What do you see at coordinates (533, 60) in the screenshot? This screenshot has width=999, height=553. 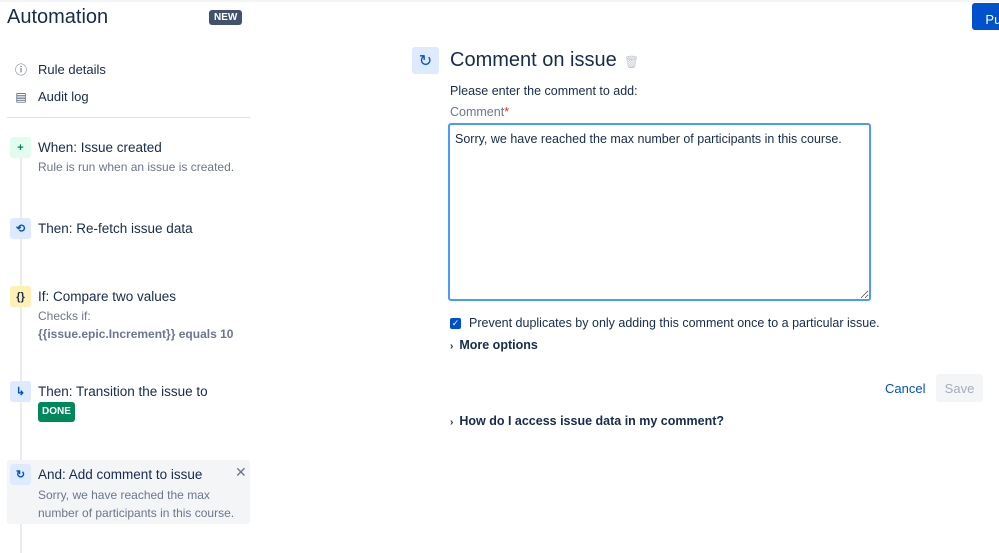 I see `panel-title: Comment on issue` at bounding box center [533, 60].